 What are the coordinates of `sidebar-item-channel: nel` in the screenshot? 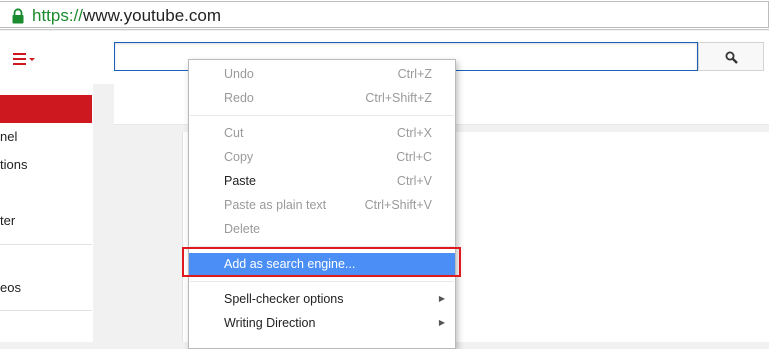 It's located at (8, 137).